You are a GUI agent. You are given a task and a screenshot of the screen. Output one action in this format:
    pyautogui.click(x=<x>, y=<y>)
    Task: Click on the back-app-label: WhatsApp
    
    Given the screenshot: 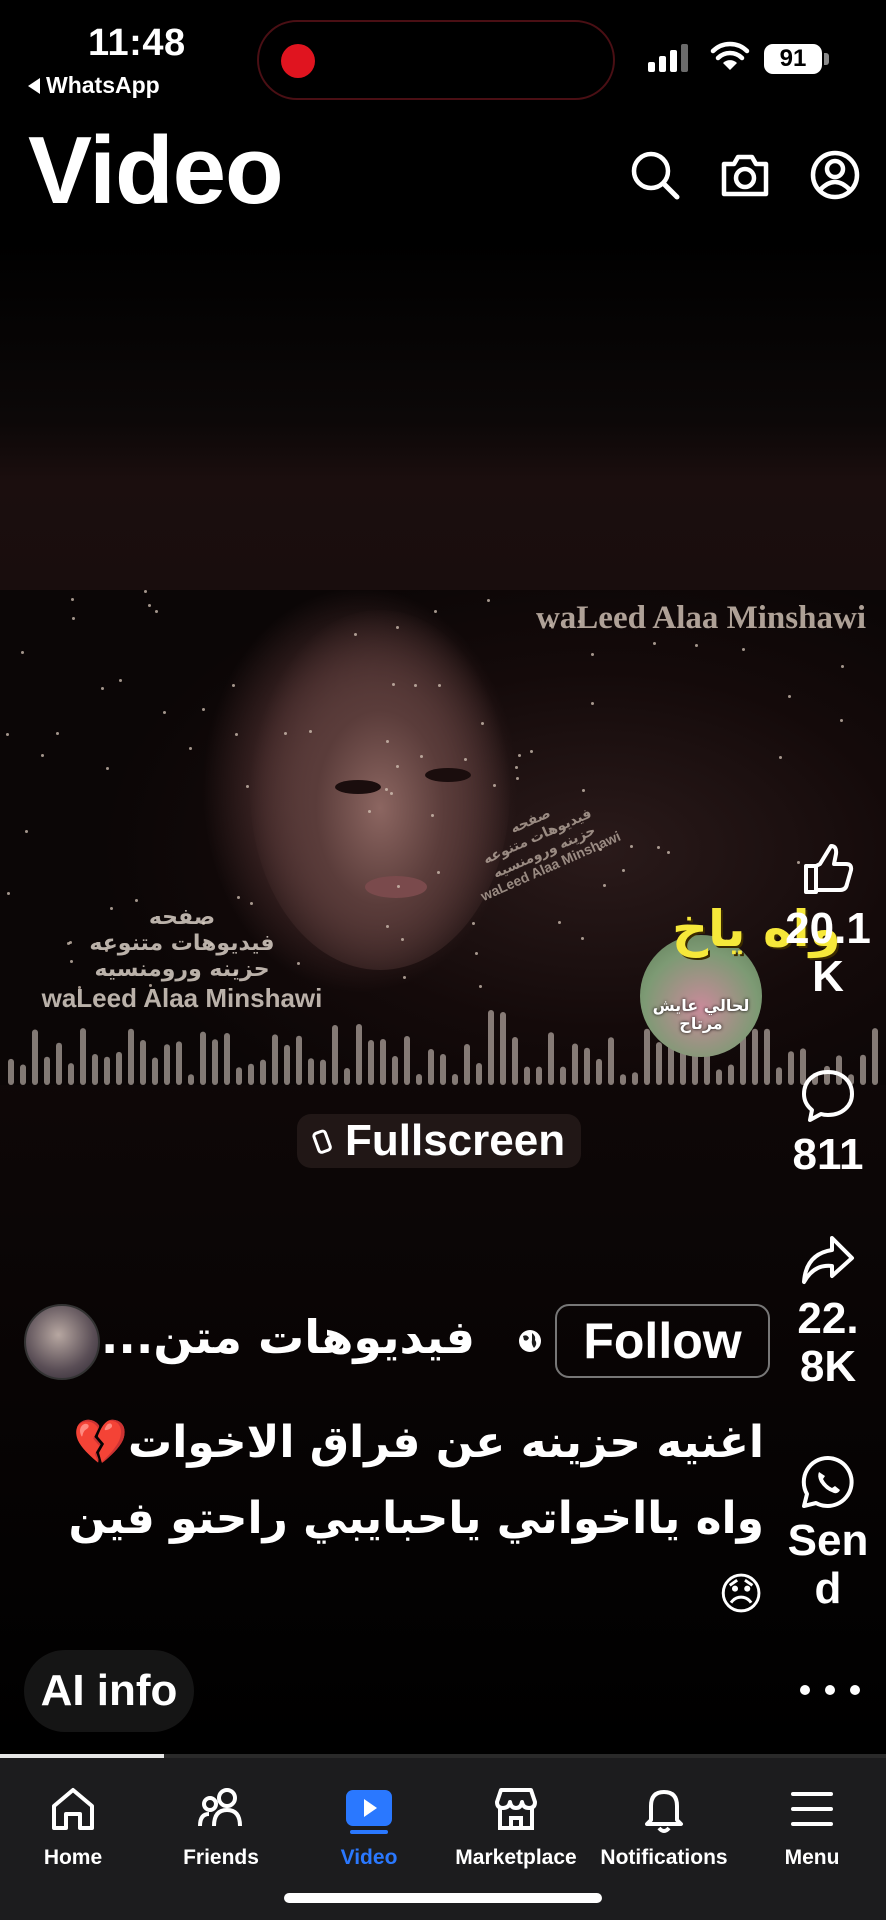 What is the action you would take?
    pyautogui.click(x=103, y=85)
    